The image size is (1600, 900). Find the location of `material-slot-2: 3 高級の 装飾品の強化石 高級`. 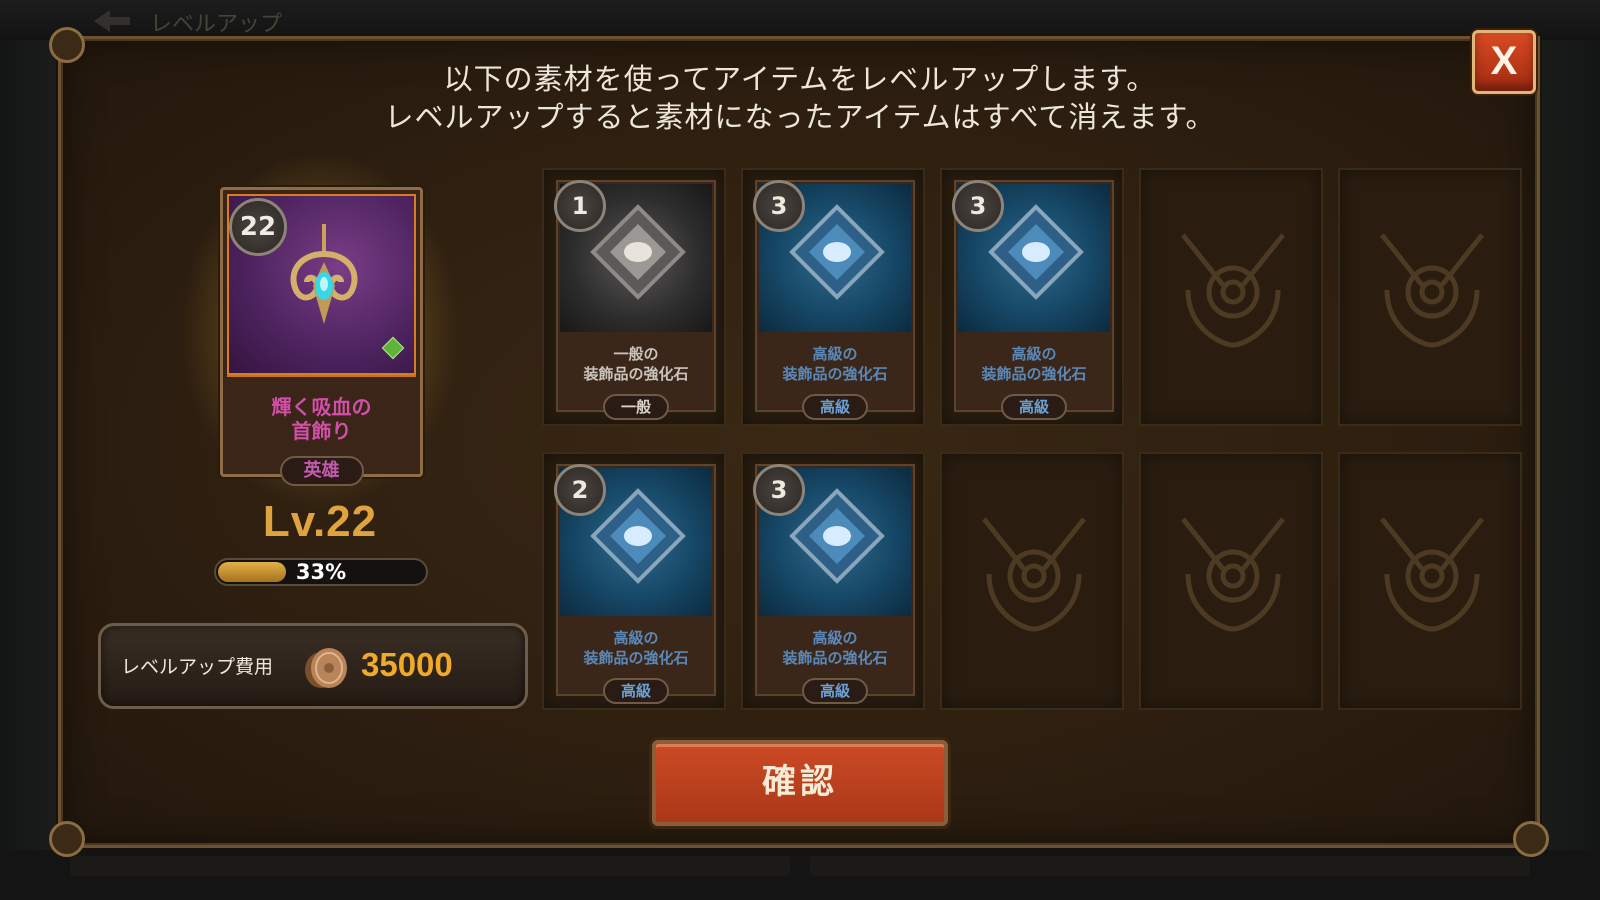

material-slot-2: 3 高級の 装飾品の強化石 高級 is located at coordinates (833, 297).